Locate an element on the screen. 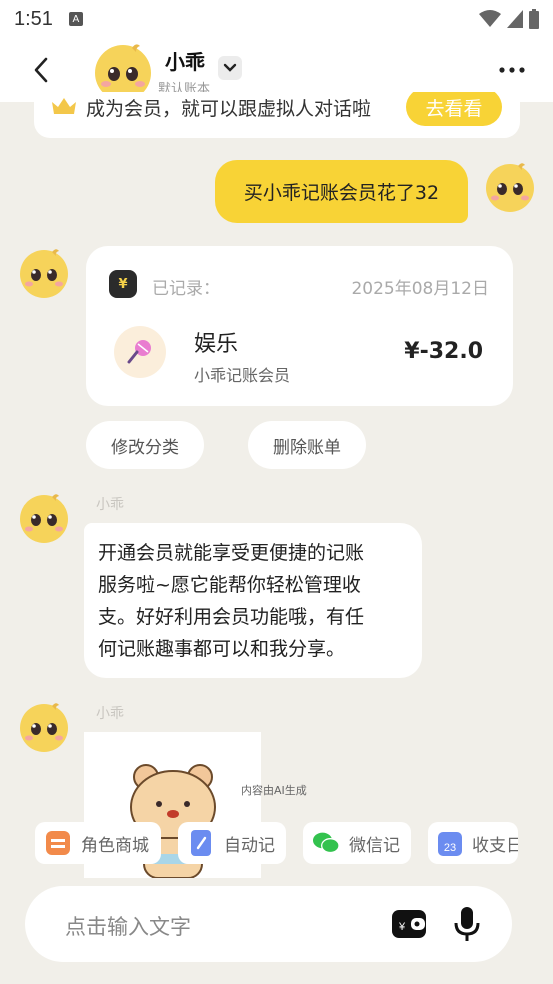 This screenshot has width=553, height=984. membership-banner: 成为会员，就可以跟虚拟人对话啦 去看看 is located at coordinates (277, 115).